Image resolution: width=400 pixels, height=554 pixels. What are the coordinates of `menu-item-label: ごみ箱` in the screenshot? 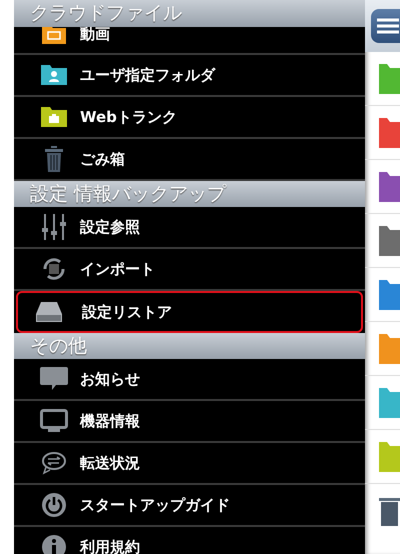 It's located at (102, 159).